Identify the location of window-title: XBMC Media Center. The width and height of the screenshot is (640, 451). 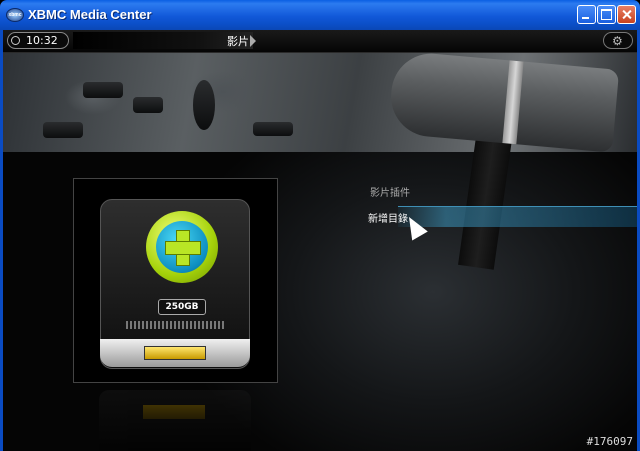
(90, 14).